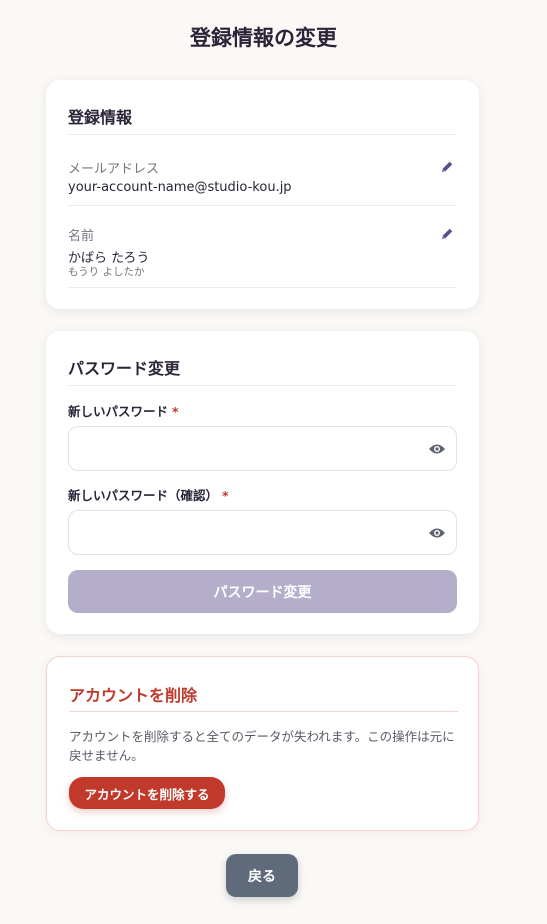 The image size is (547, 924). Describe the element at coordinates (81, 236) in the screenshot. I see `name-label: 名前` at that location.